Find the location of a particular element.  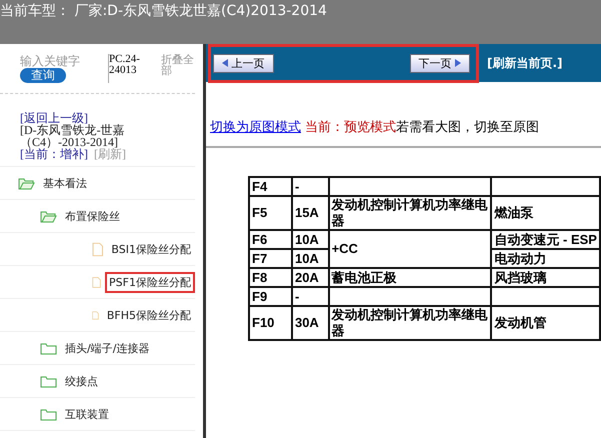

table-cell: 自动变速元 - ESP is located at coordinates (545, 239).